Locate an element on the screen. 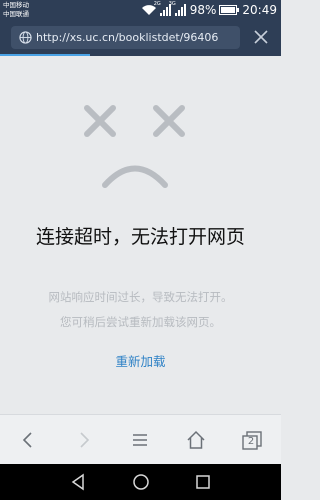  menu-icon is located at coordinates (140, 440).